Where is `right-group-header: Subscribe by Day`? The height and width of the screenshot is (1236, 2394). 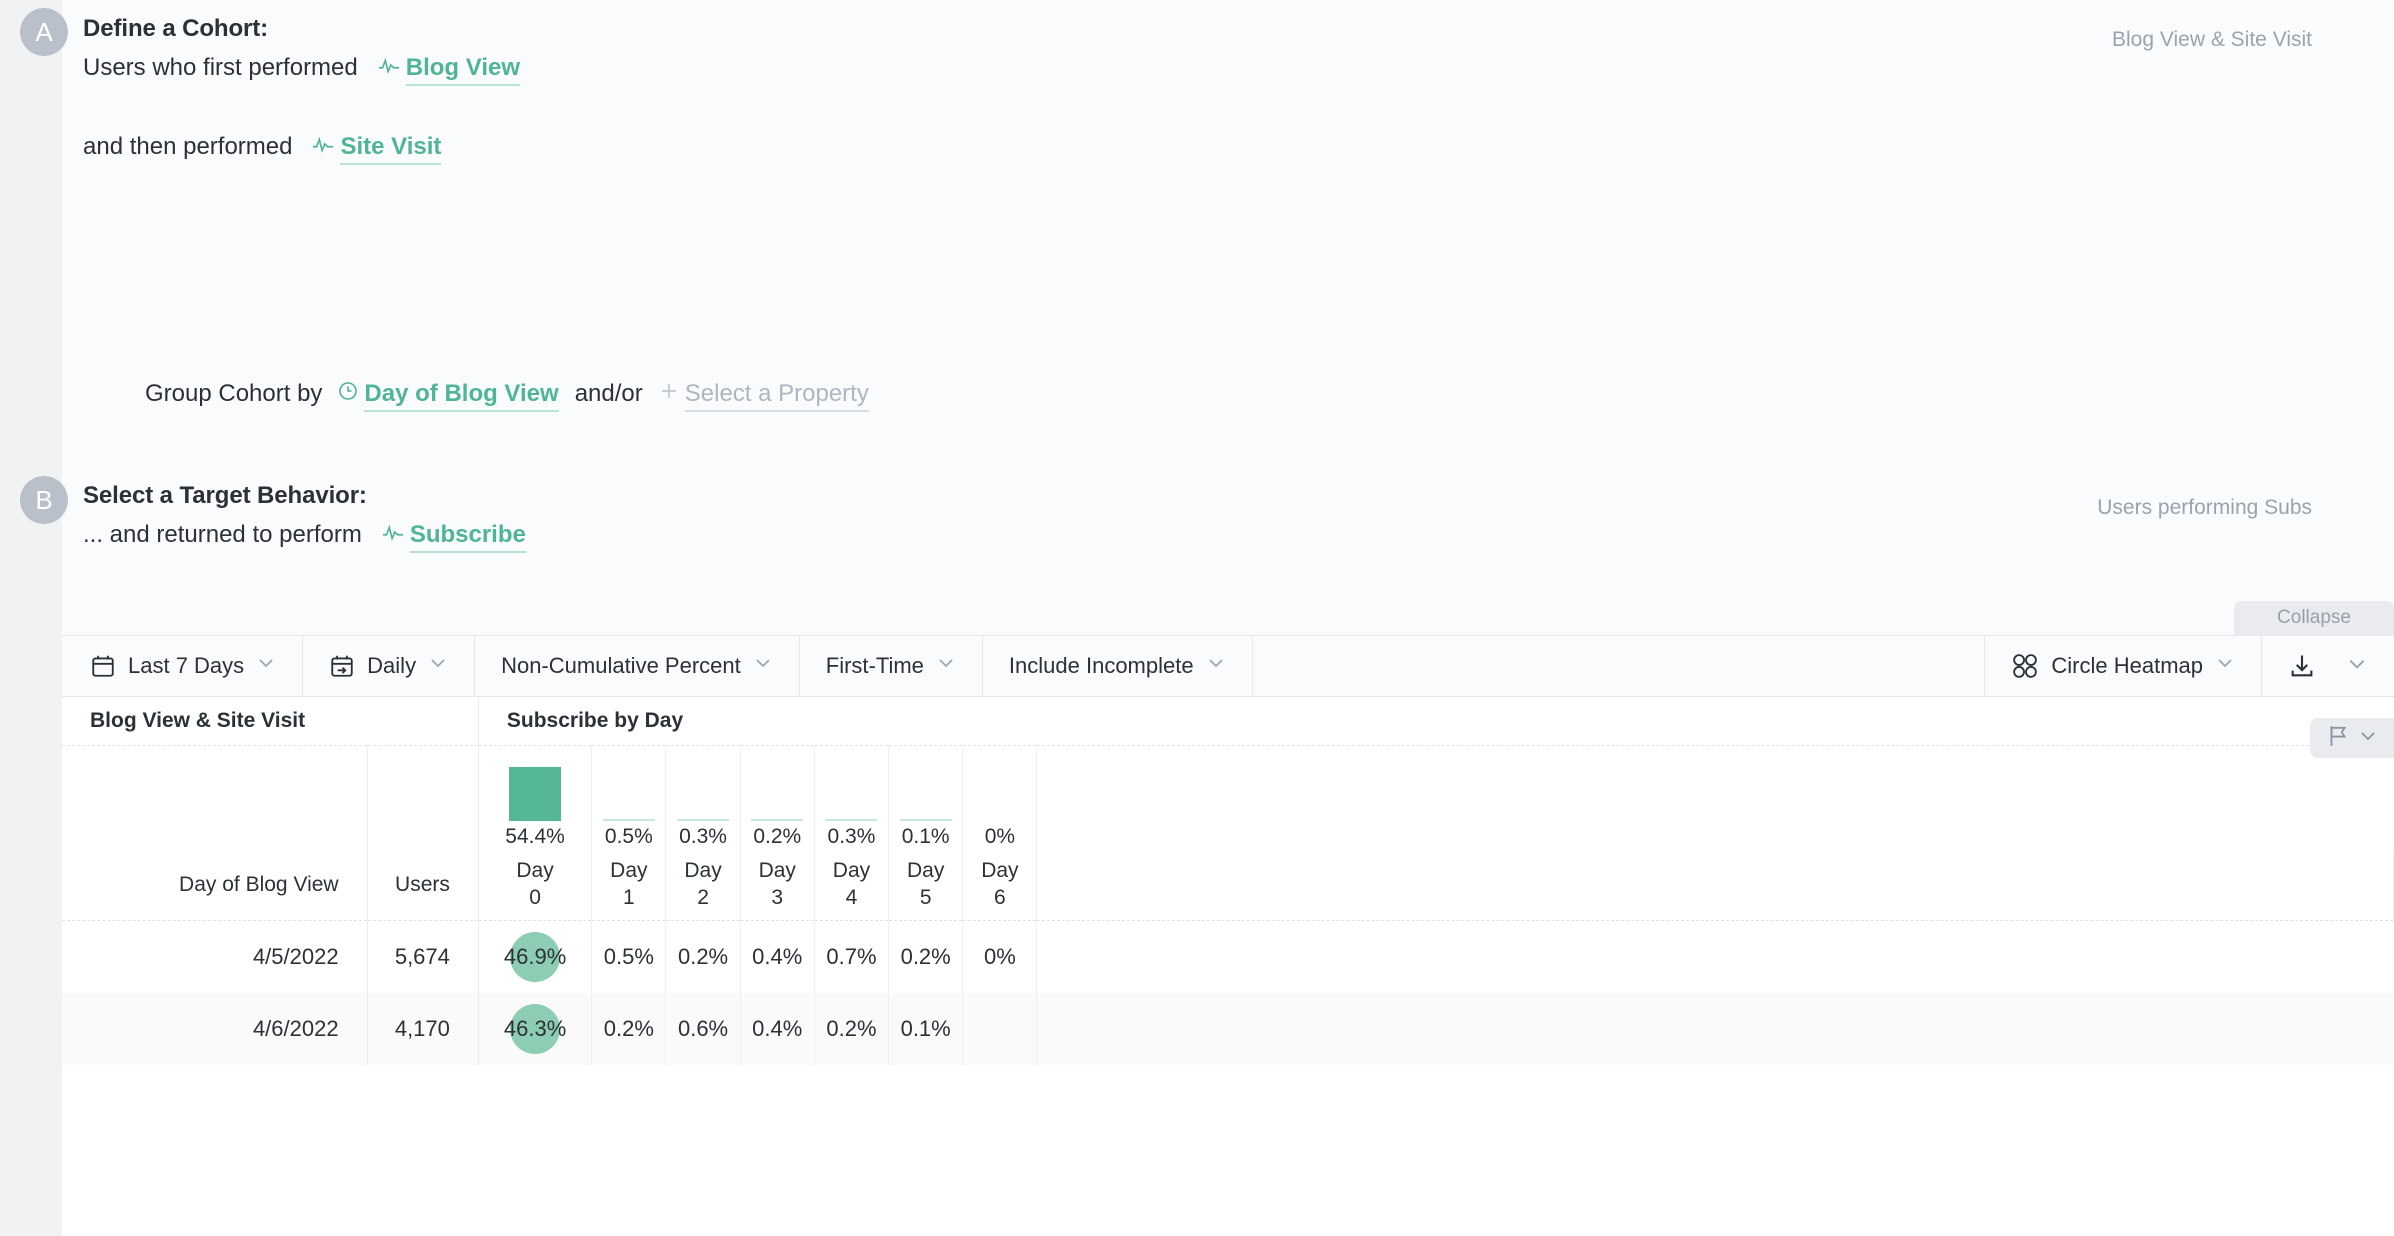
right-group-header: Subscribe by Day is located at coordinates (595, 720).